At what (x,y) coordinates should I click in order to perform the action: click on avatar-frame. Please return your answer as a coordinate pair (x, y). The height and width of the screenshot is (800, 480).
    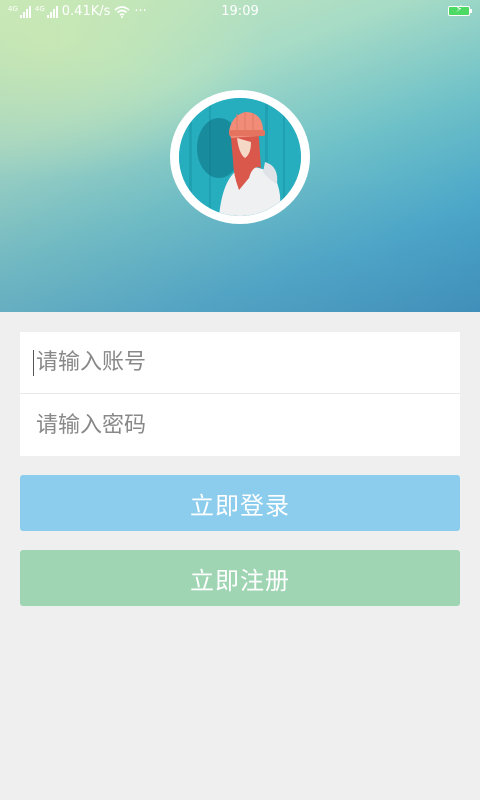
    Looking at the image, I should click on (240, 157).